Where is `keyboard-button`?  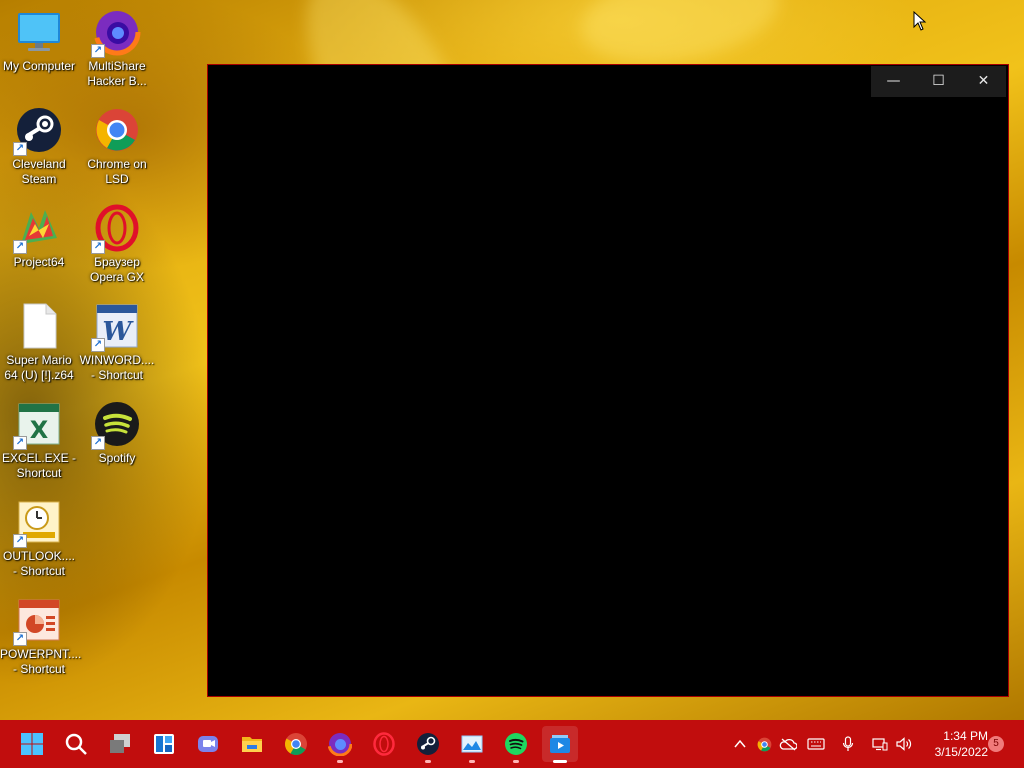 keyboard-button is located at coordinates (816, 744).